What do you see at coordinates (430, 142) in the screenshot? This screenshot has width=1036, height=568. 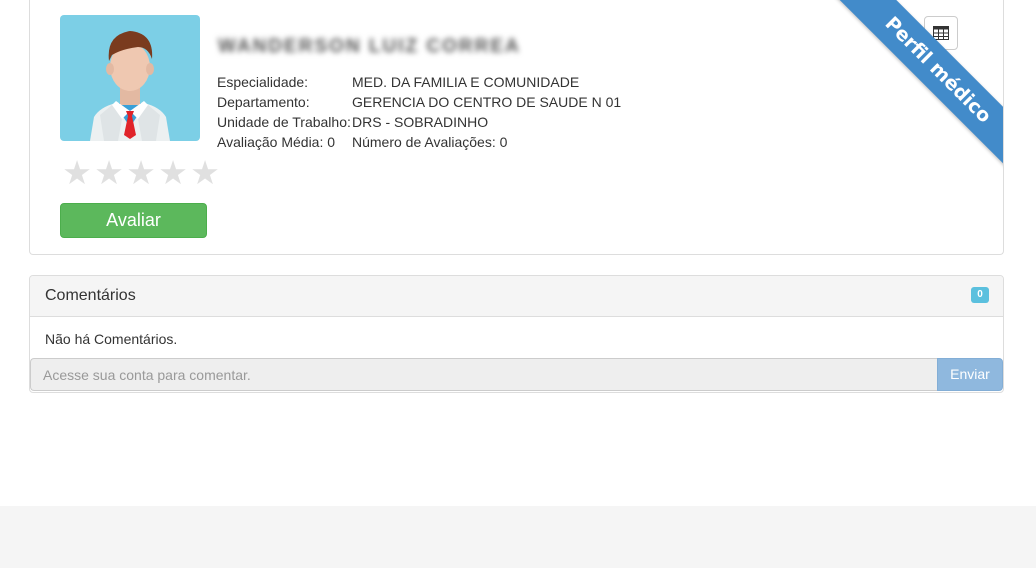 I see `rating-count: Número de Avaliações: 0` at bounding box center [430, 142].